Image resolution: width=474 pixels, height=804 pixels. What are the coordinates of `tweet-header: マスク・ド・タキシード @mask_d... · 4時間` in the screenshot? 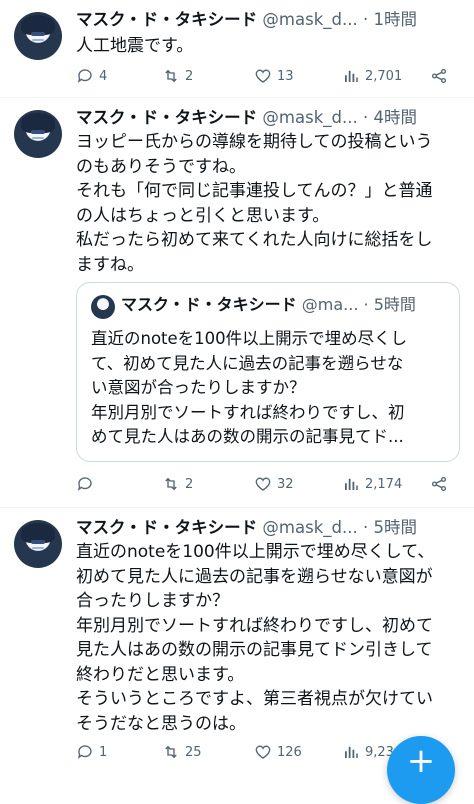 It's located at (272, 118).